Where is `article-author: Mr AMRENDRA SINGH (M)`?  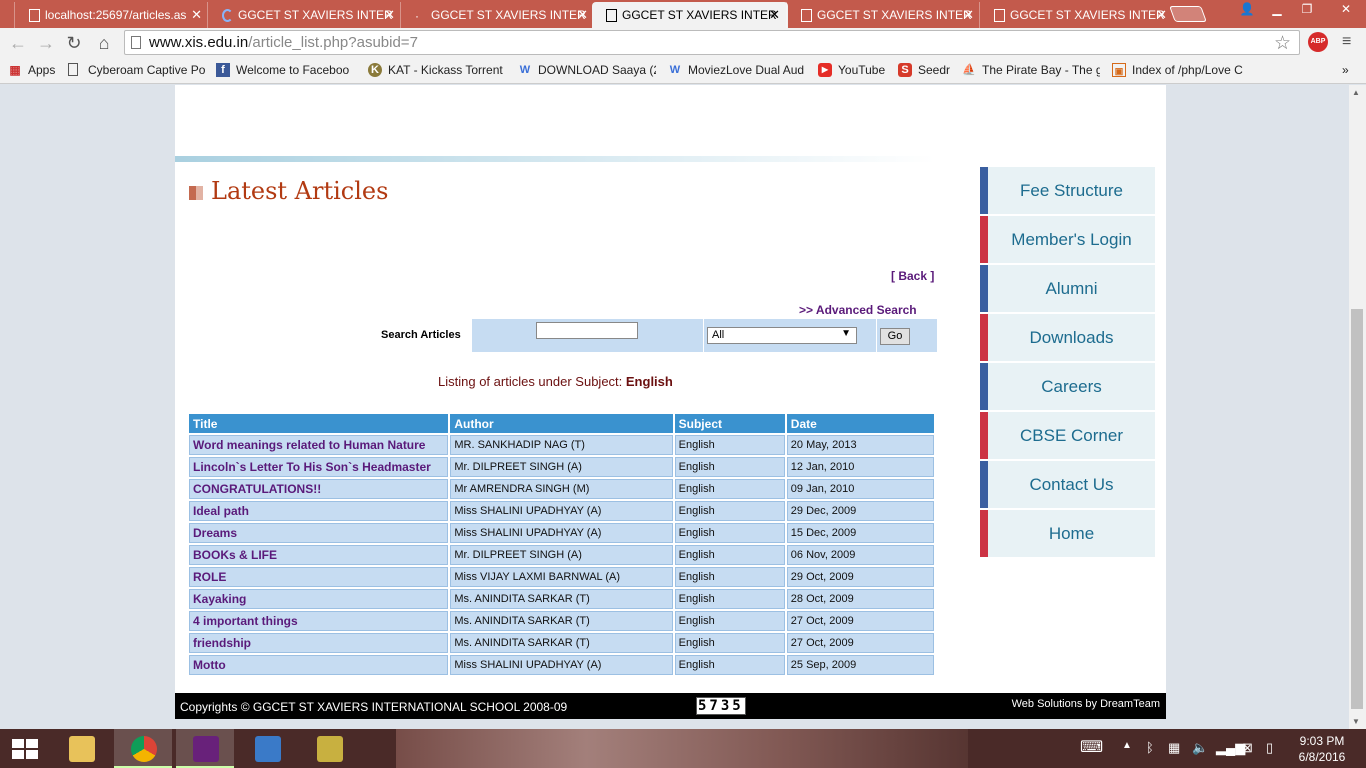 article-author: Mr AMRENDRA SINGH (M) is located at coordinates (561, 489).